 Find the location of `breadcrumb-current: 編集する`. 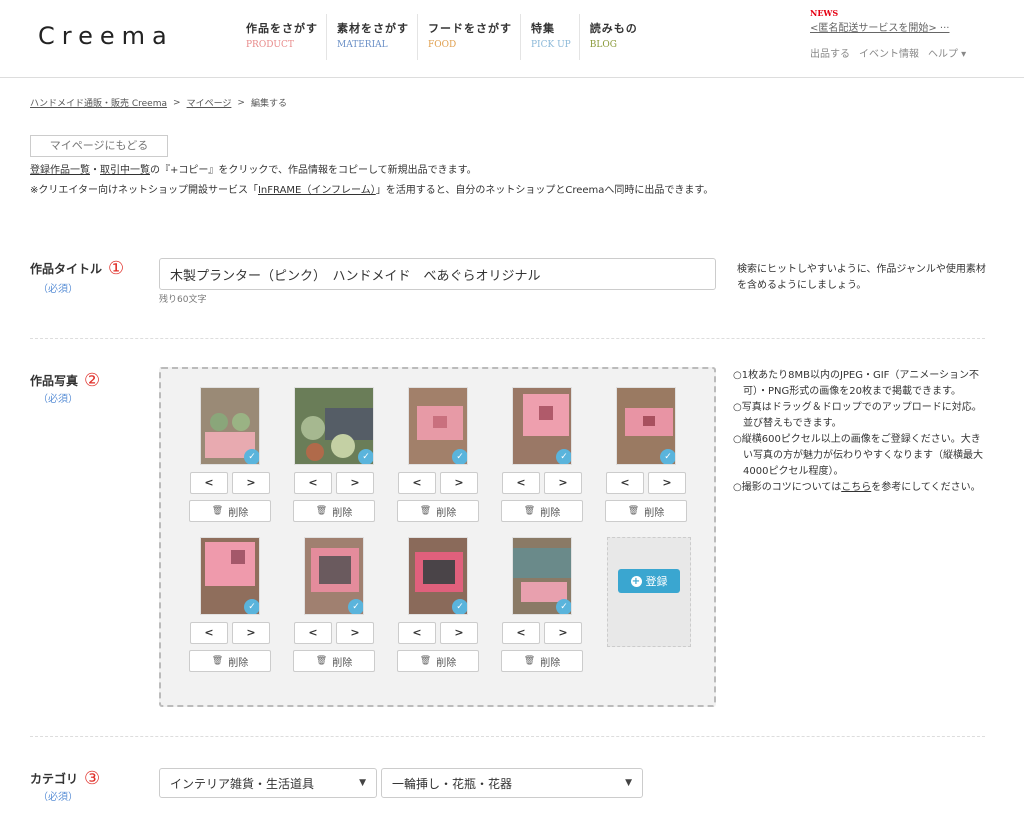

breadcrumb-current: 編集する is located at coordinates (268, 104).